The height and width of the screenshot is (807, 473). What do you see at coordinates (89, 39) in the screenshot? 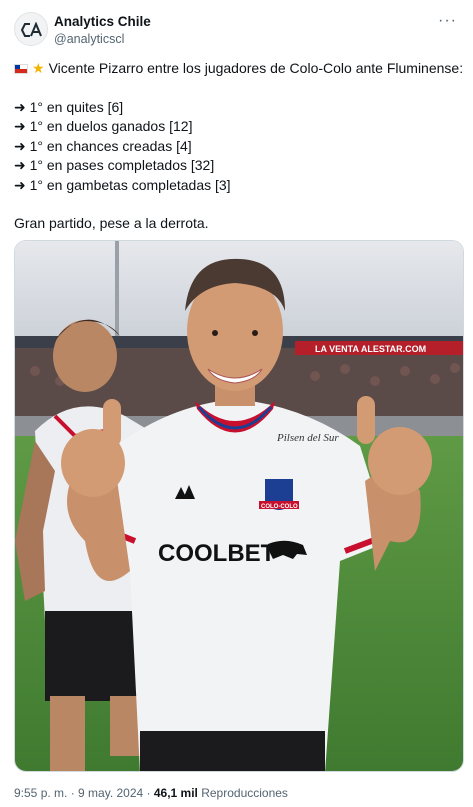
I see `account-handle: @analyticscl` at bounding box center [89, 39].